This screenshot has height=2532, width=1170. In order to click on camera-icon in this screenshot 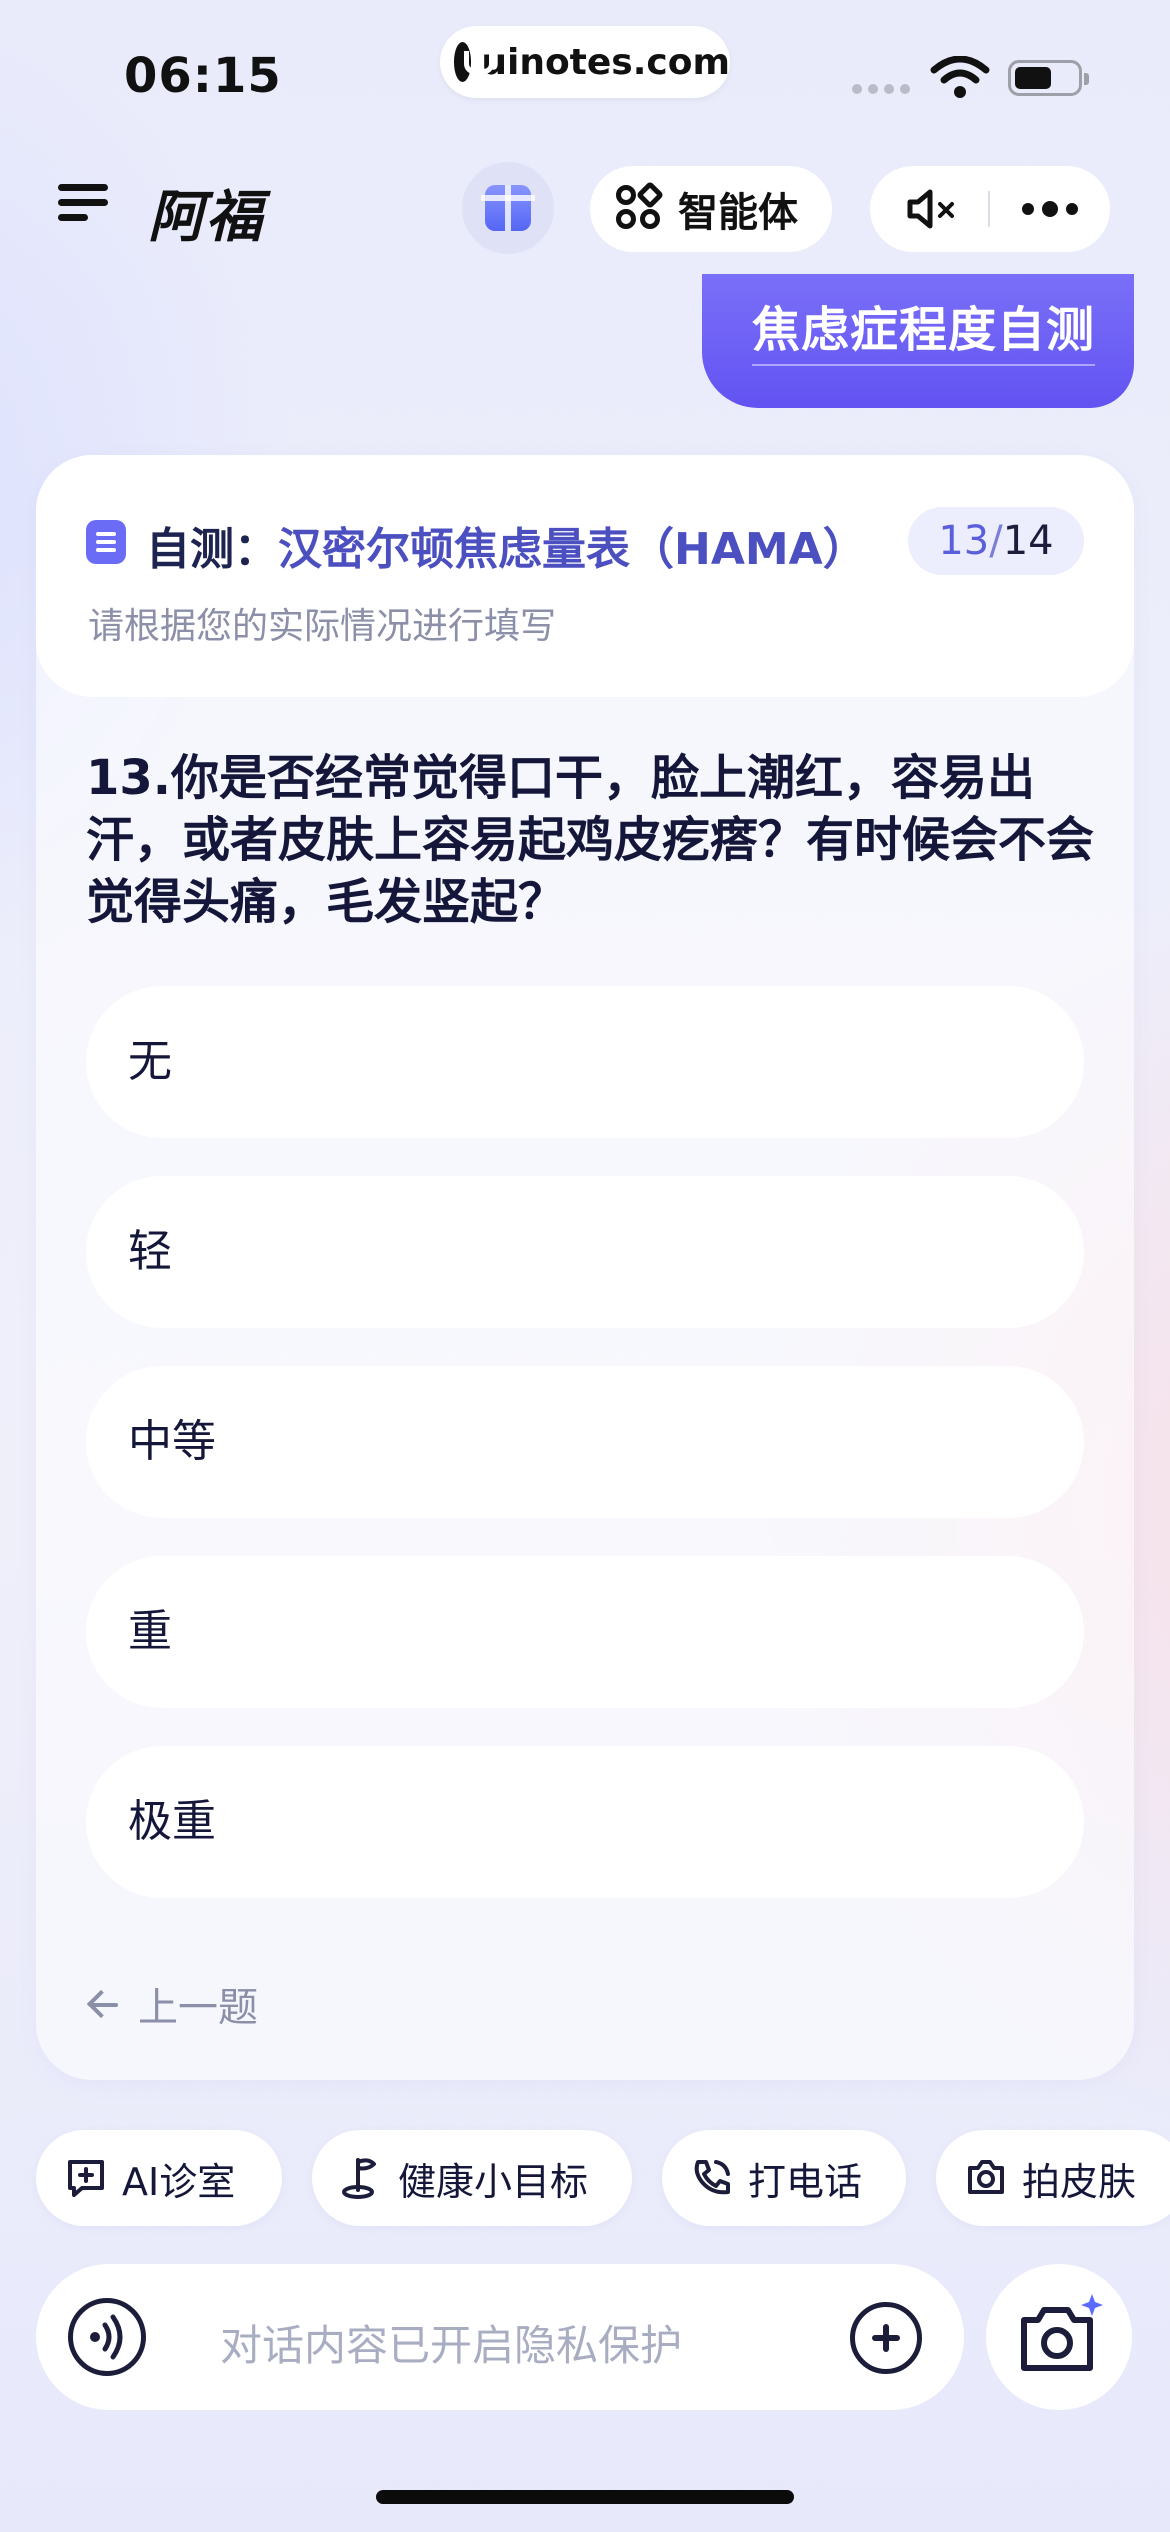, I will do `click(986, 2177)`.